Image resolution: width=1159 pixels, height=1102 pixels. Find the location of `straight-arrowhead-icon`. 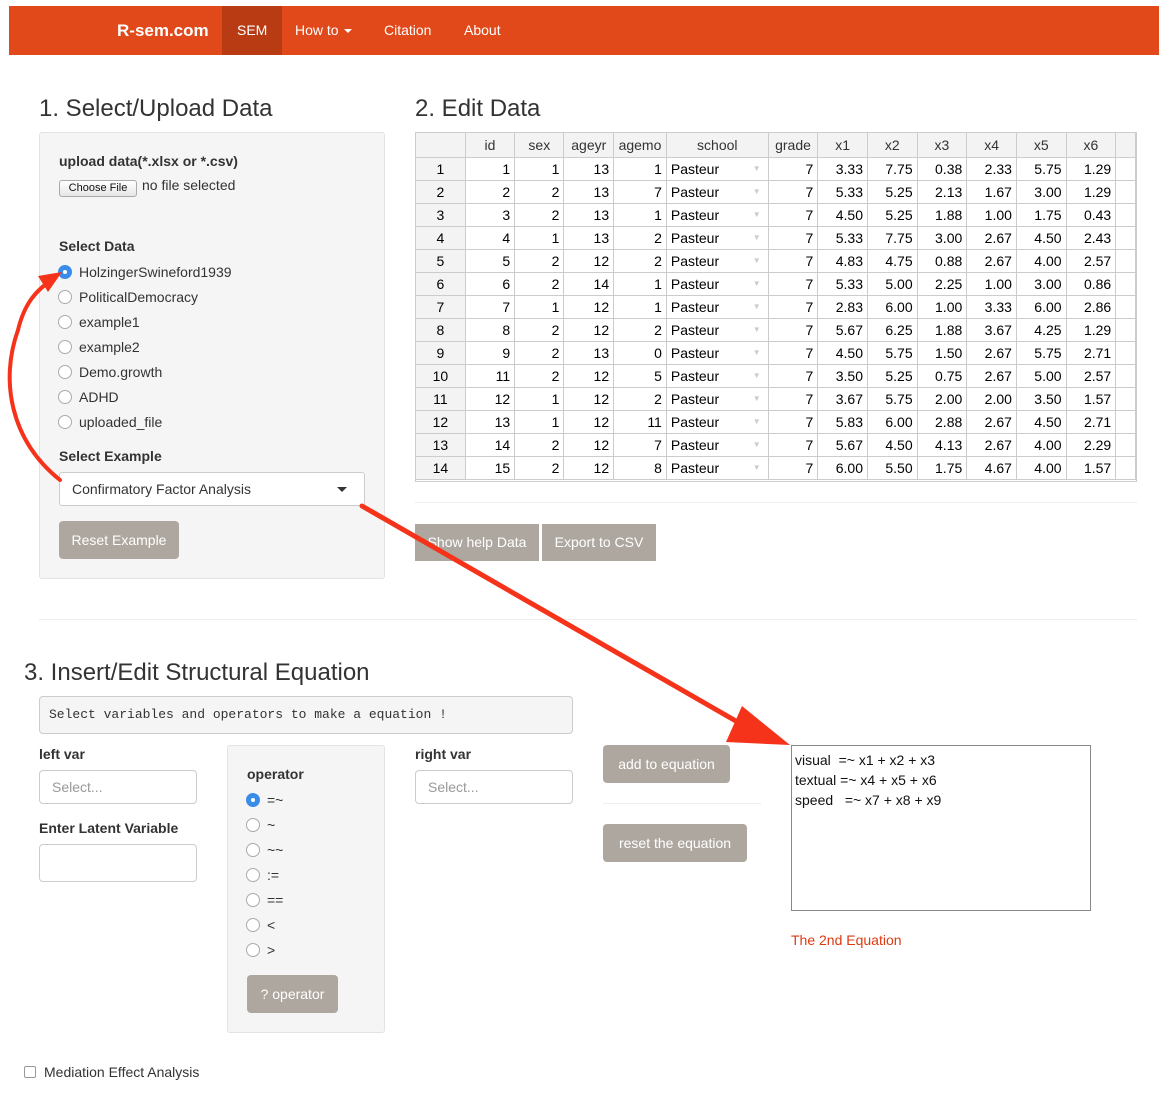

straight-arrowhead-icon is located at coordinates (758, 725).